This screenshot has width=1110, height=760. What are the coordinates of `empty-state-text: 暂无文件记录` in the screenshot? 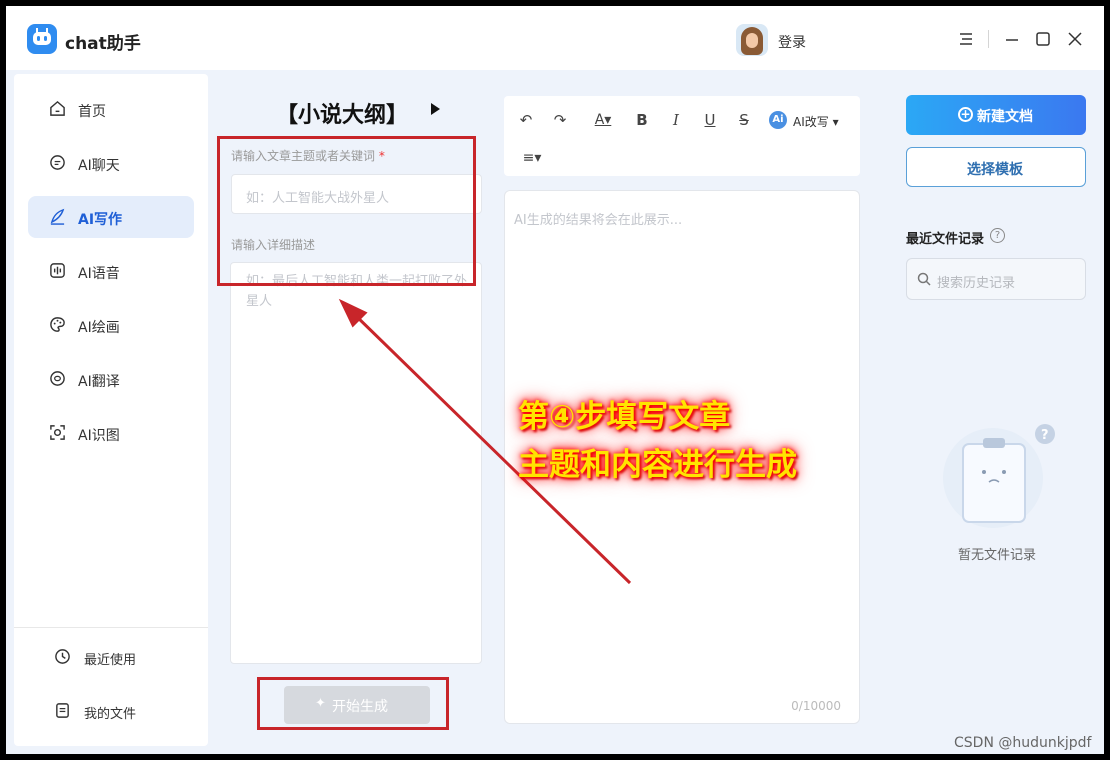 It's located at (997, 555).